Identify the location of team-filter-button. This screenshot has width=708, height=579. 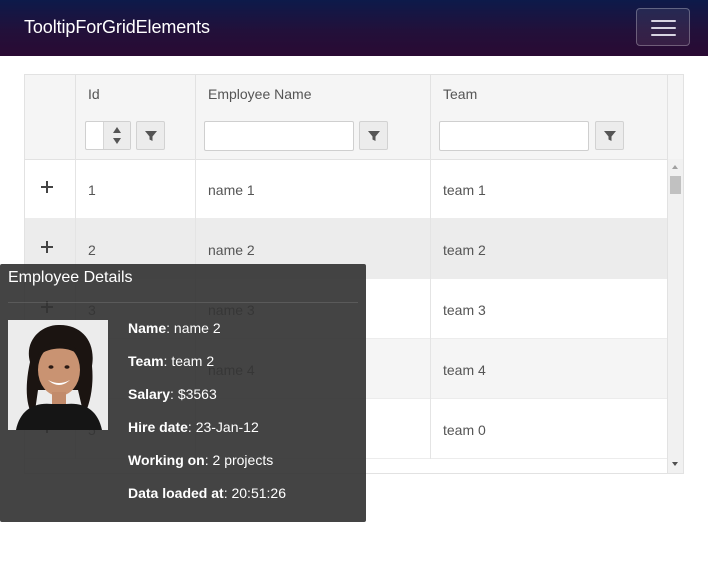
(609, 135).